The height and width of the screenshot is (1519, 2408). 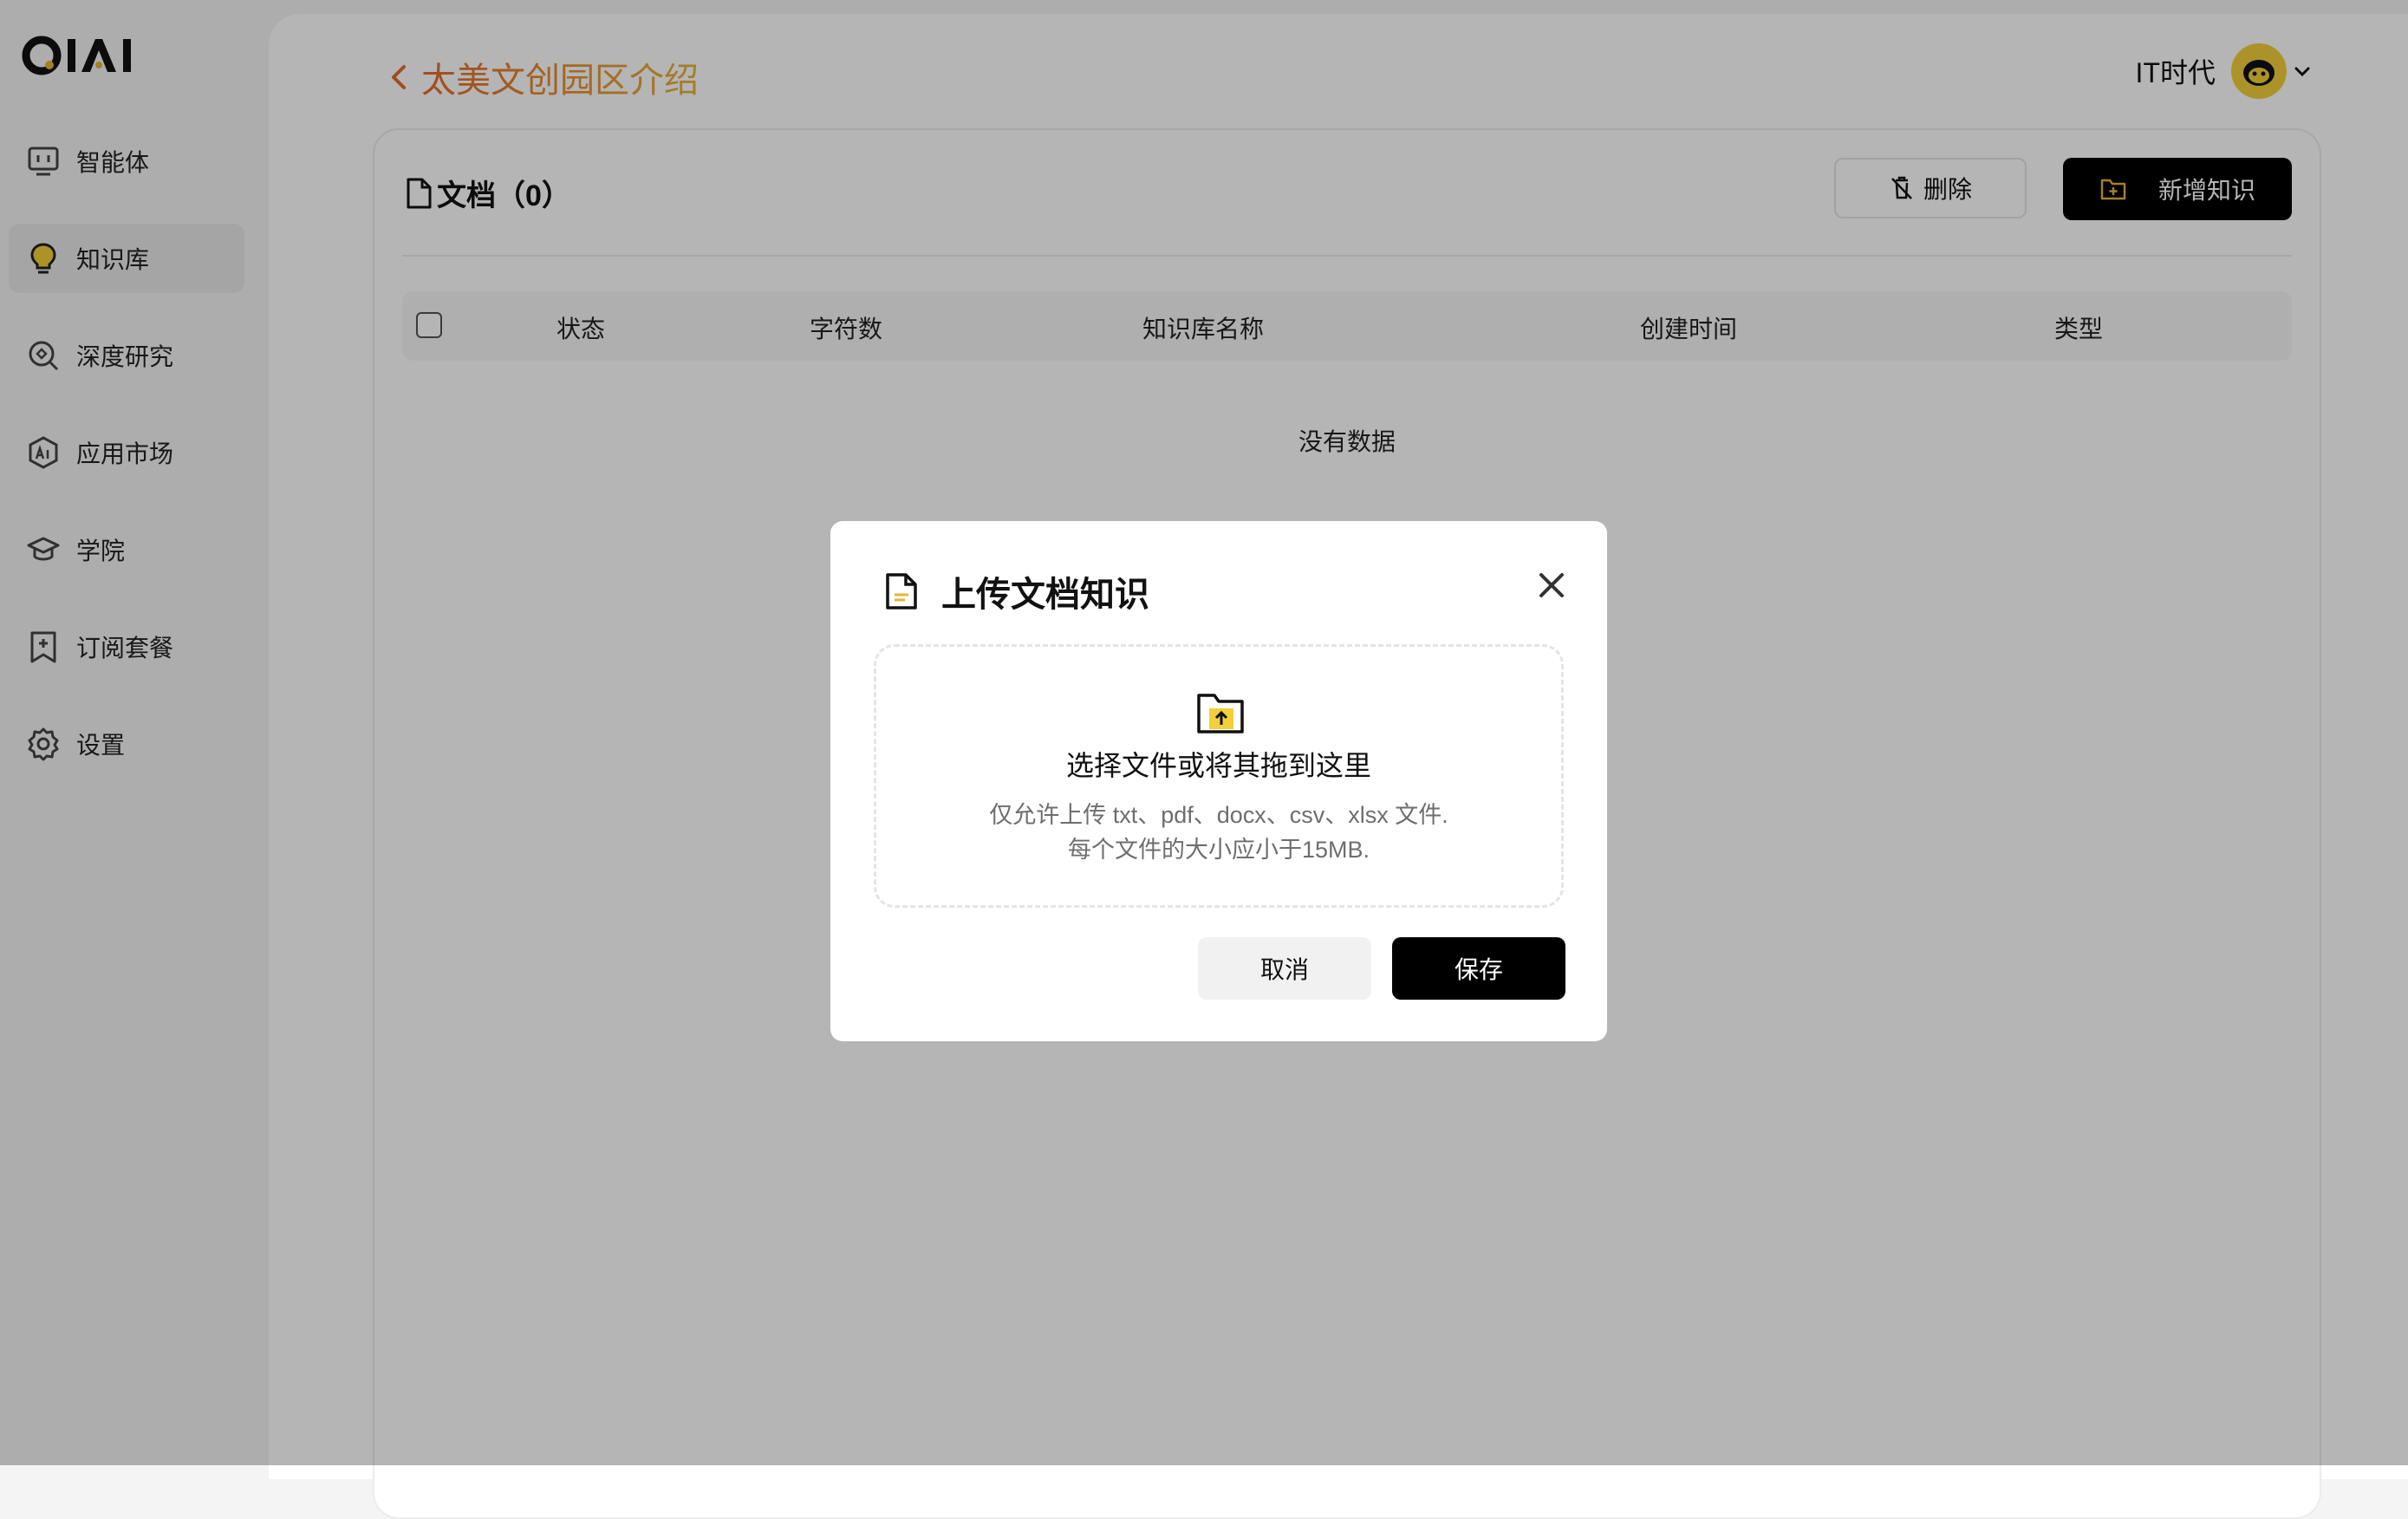 I want to click on dropzone-title: 选择文件或将其拖到这里, so click(x=1218, y=765).